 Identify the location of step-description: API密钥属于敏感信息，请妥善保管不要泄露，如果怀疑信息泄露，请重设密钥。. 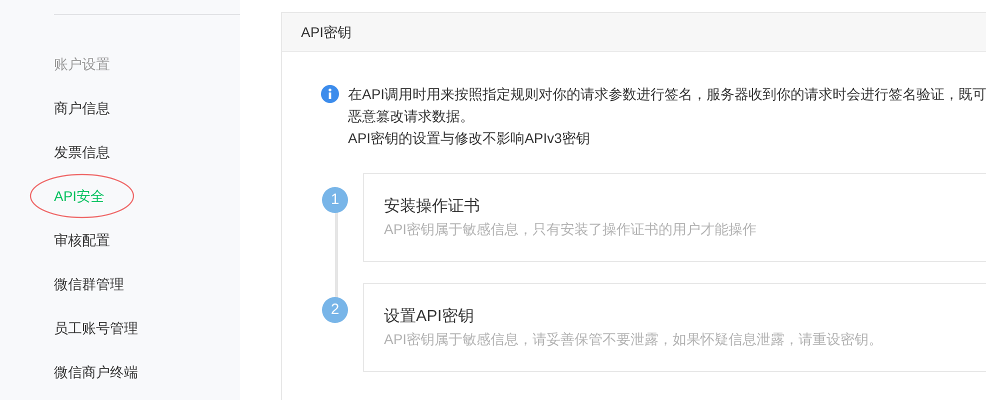
(634, 339).